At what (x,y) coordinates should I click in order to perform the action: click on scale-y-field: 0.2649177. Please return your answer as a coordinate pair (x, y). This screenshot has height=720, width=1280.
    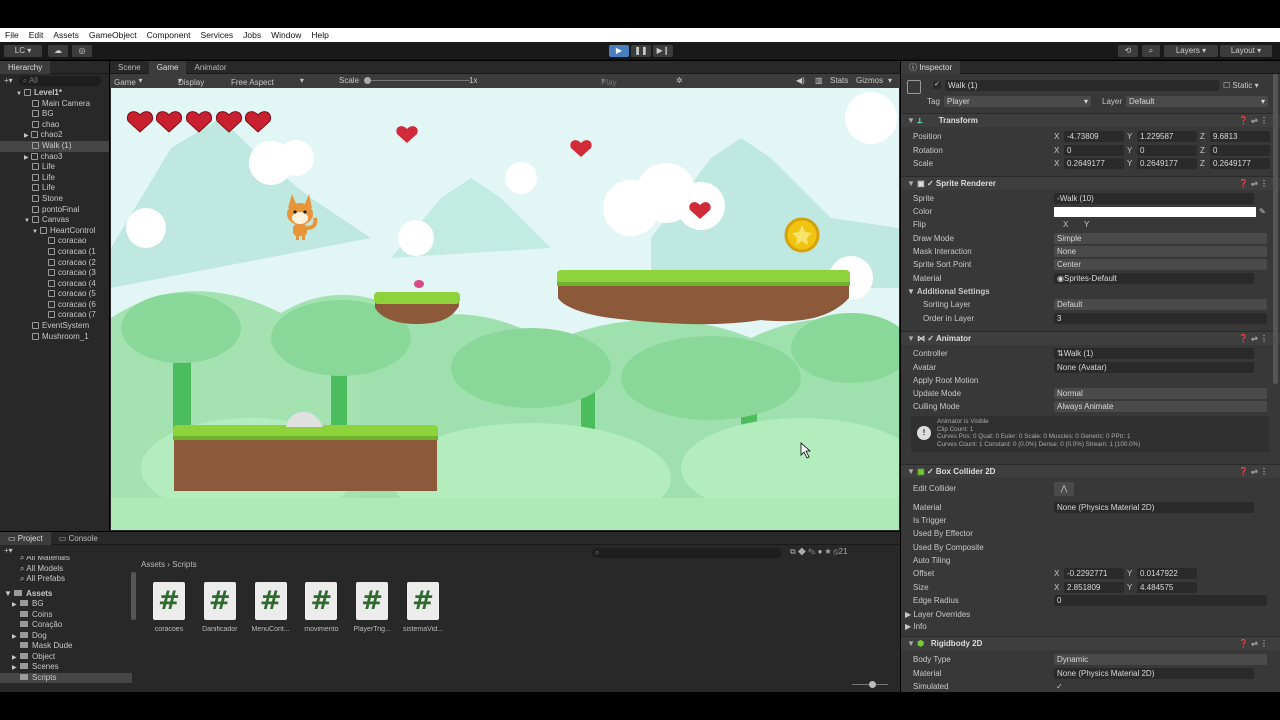
    Looking at the image, I should click on (1167, 163).